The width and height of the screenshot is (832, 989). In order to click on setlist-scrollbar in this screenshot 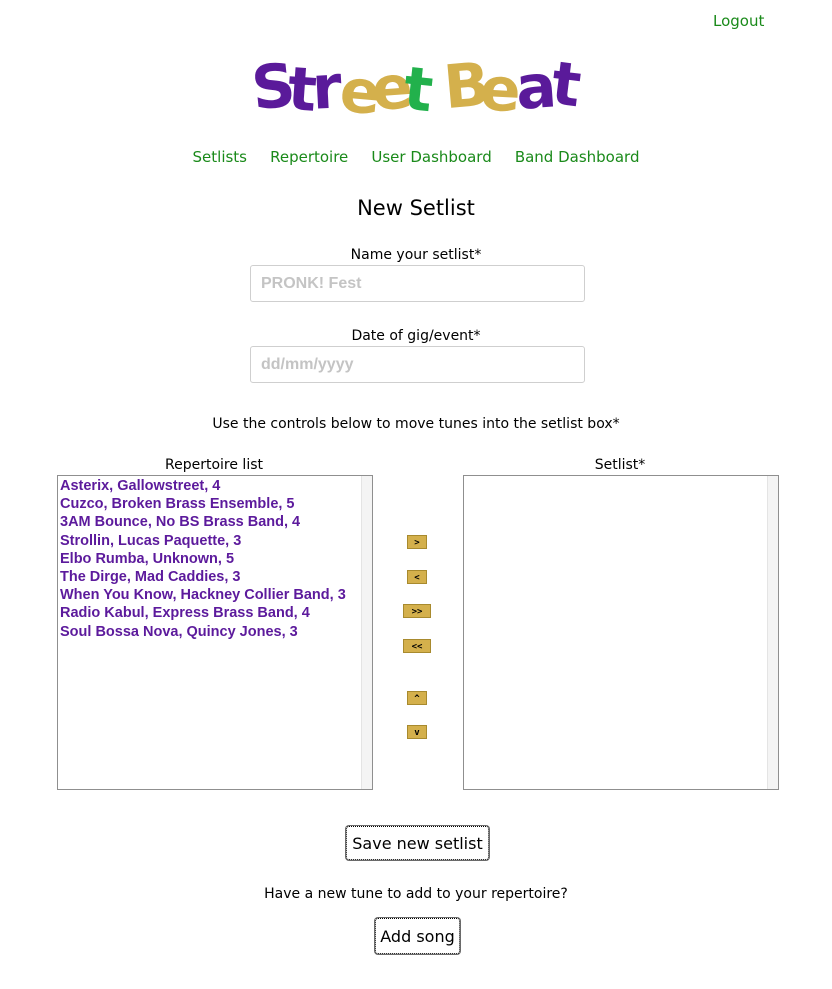, I will do `click(772, 632)`.